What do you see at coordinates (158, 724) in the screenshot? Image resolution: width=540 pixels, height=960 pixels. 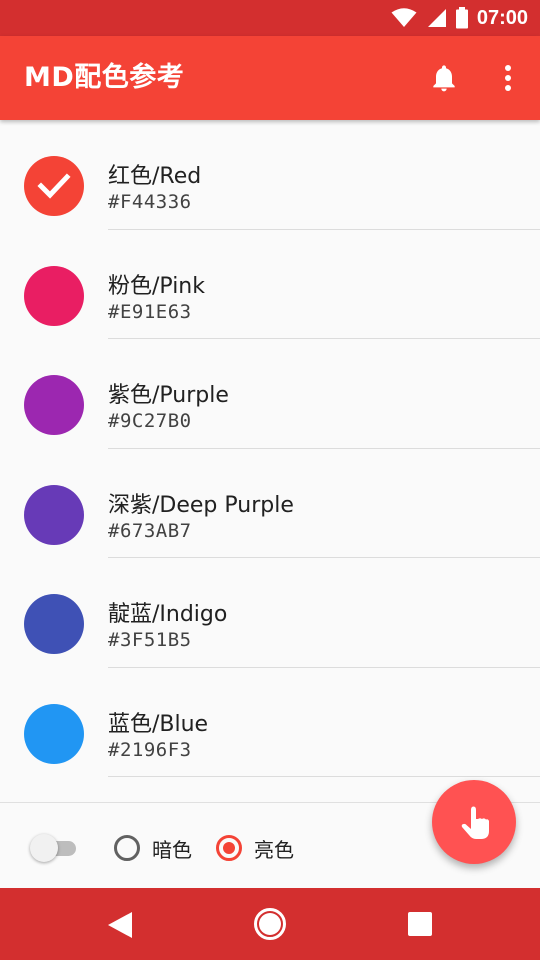 I see `color-name: 蓝色/Blue` at bounding box center [158, 724].